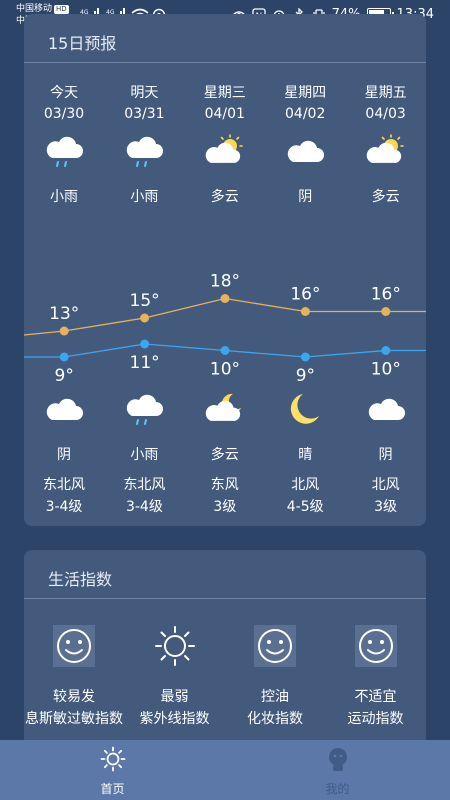 The width and height of the screenshot is (450, 800). What do you see at coordinates (385, 114) in the screenshot?
I see `day-date: 04/03` at bounding box center [385, 114].